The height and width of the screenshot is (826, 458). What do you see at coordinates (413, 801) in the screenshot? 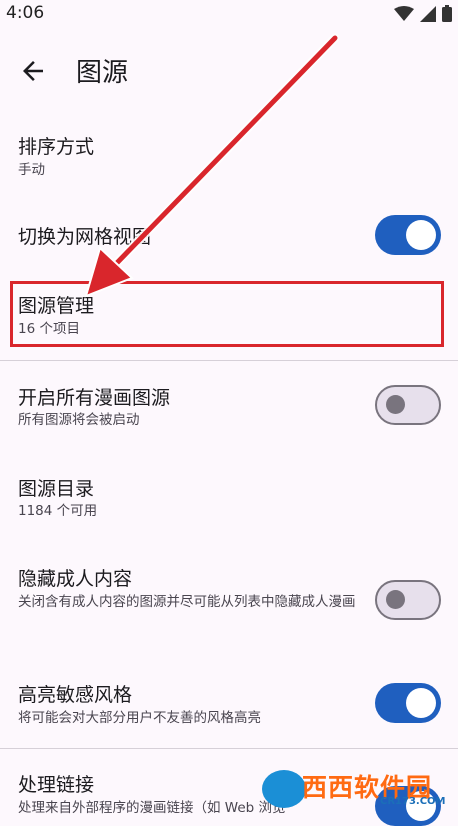
I see `watermark-subtext: CR173.COM` at bounding box center [413, 801].